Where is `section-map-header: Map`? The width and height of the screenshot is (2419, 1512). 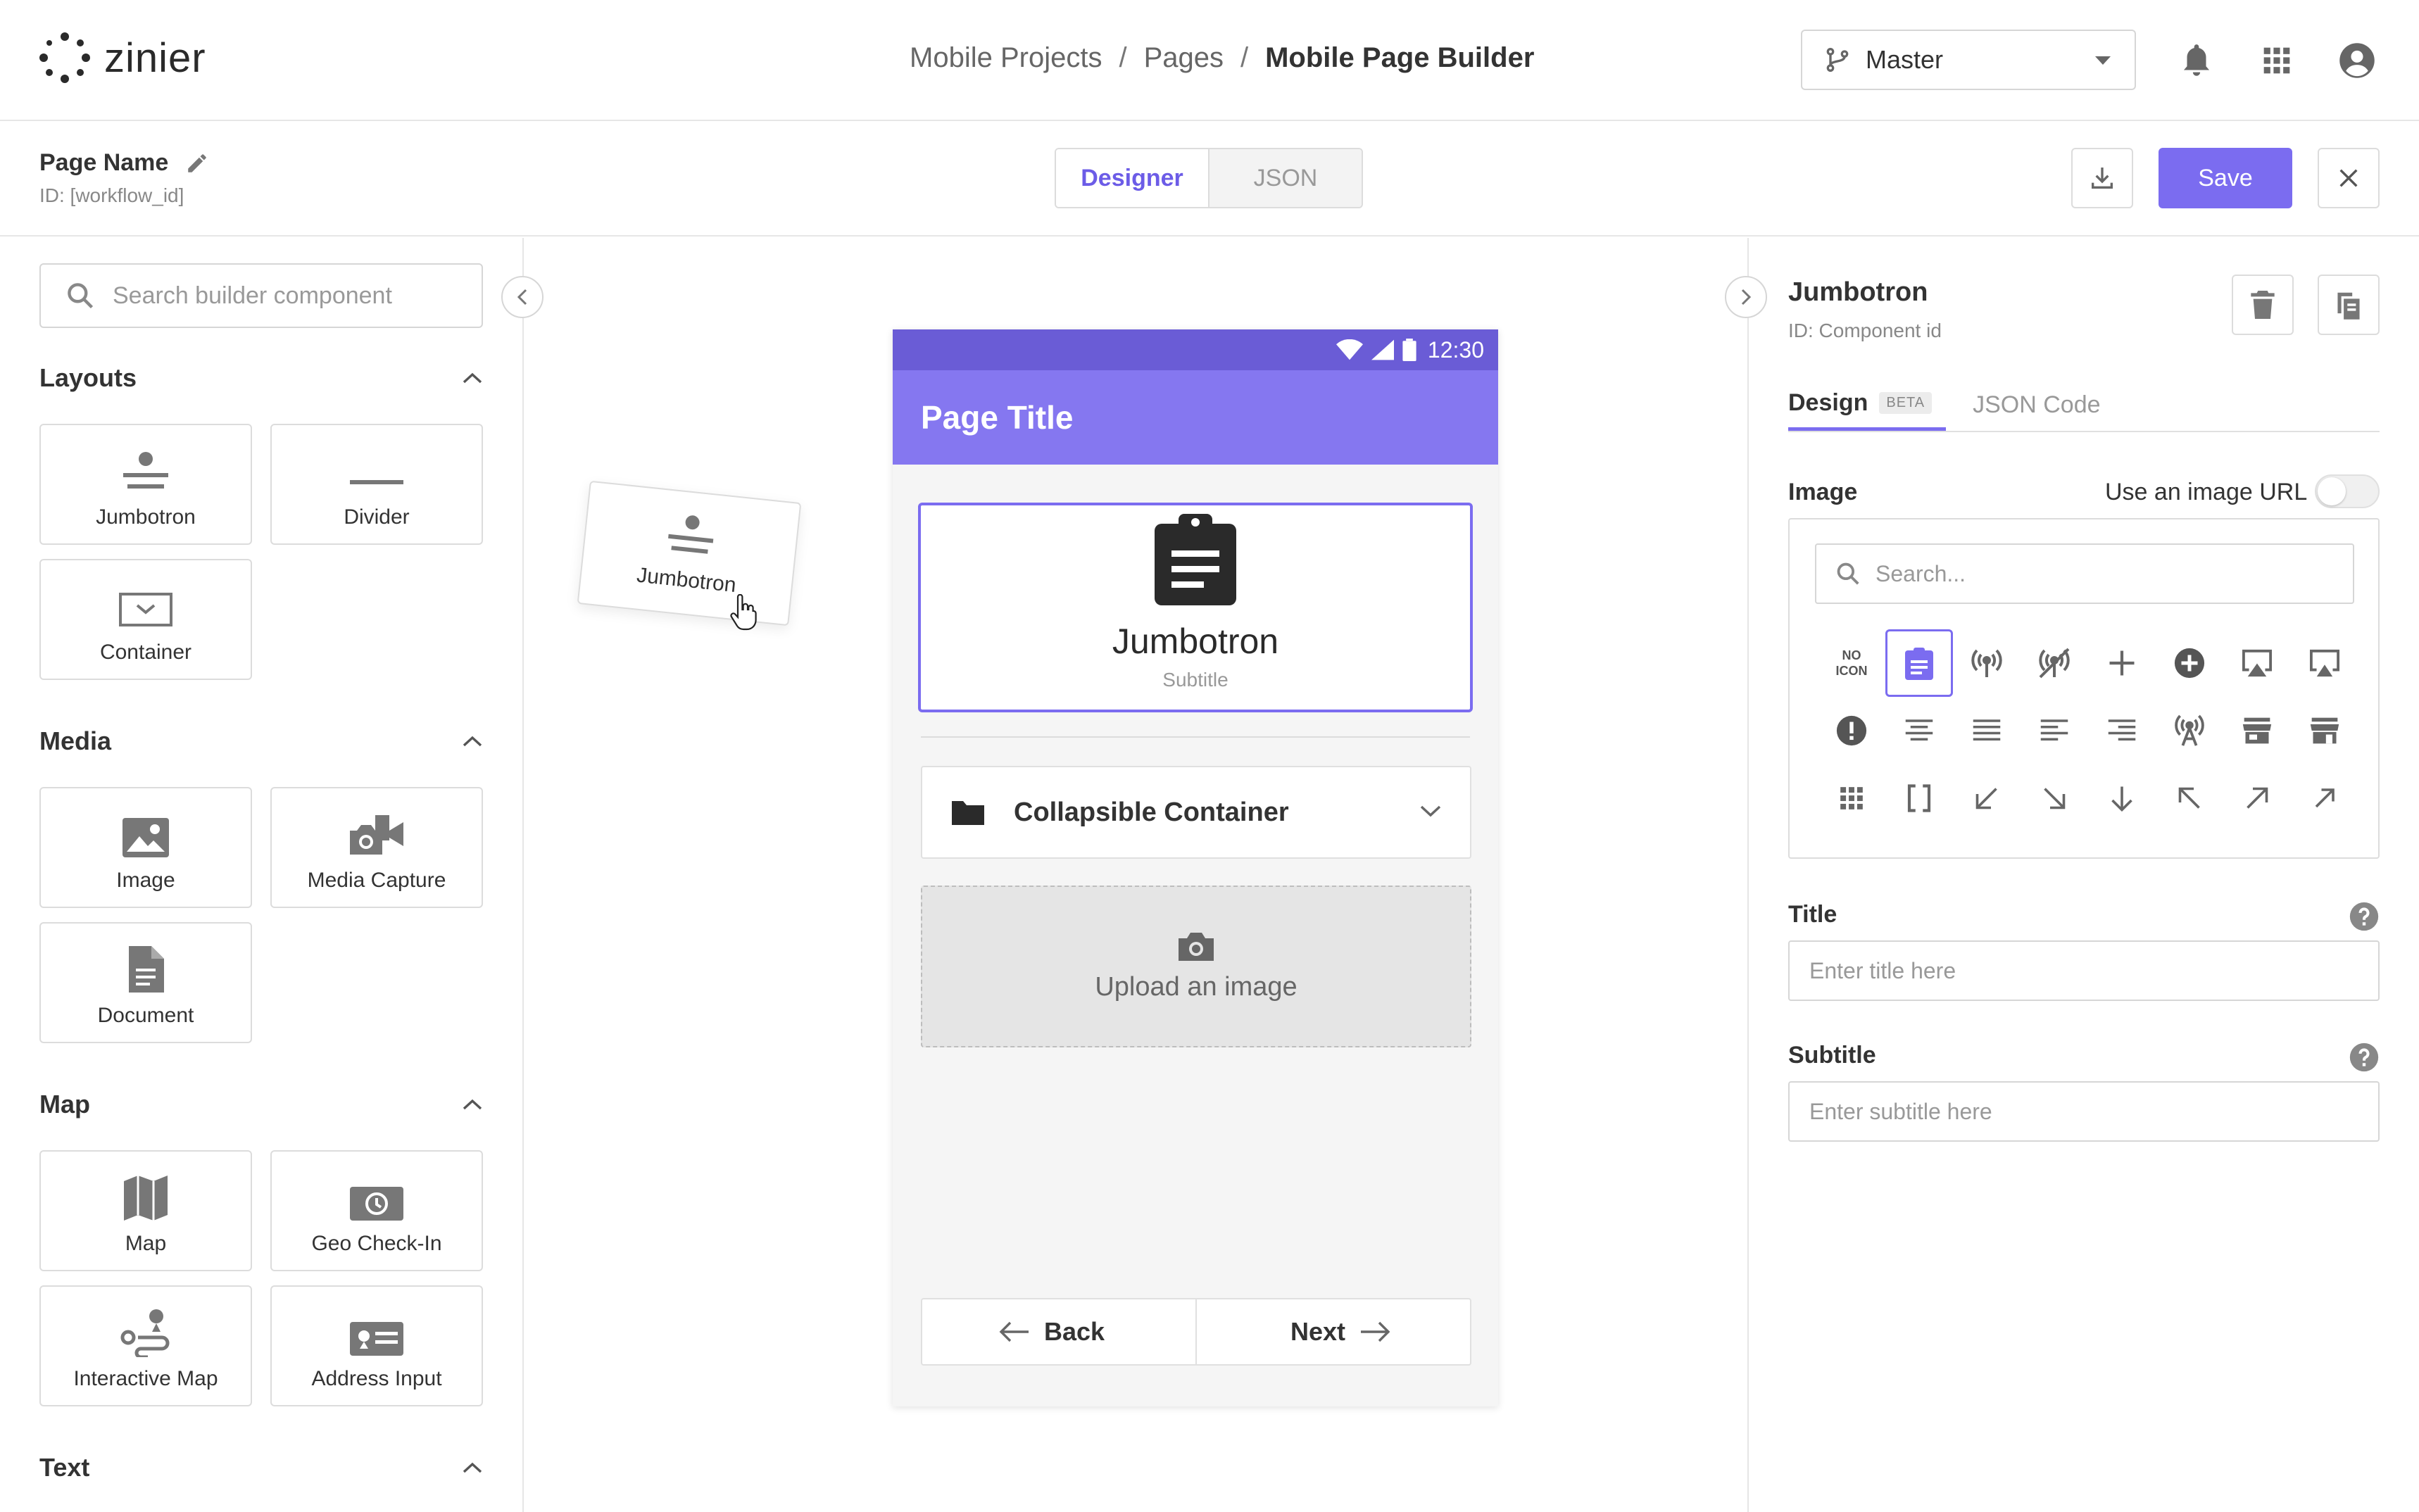 section-map-header: Map is located at coordinates (261, 1104).